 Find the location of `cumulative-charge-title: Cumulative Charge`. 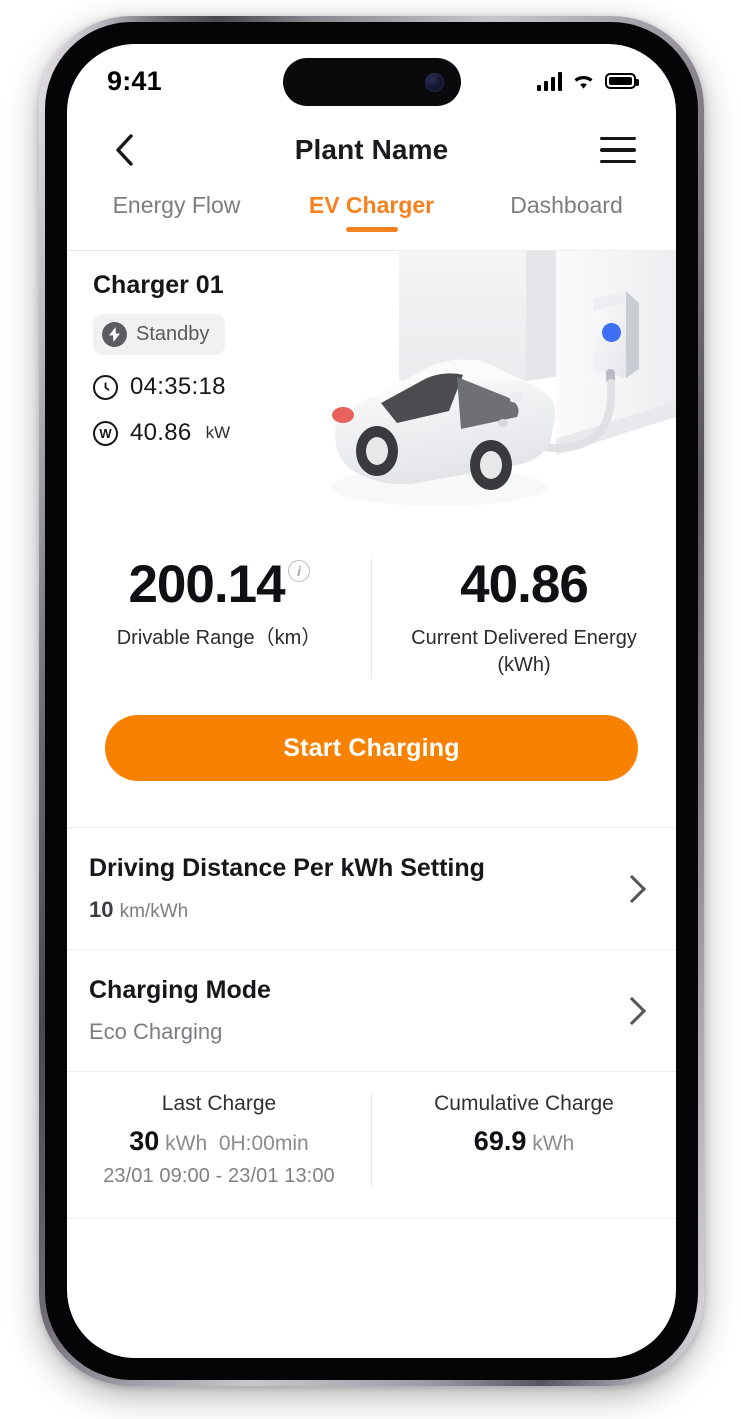

cumulative-charge-title: Cumulative Charge is located at coordinates (524, 1103).